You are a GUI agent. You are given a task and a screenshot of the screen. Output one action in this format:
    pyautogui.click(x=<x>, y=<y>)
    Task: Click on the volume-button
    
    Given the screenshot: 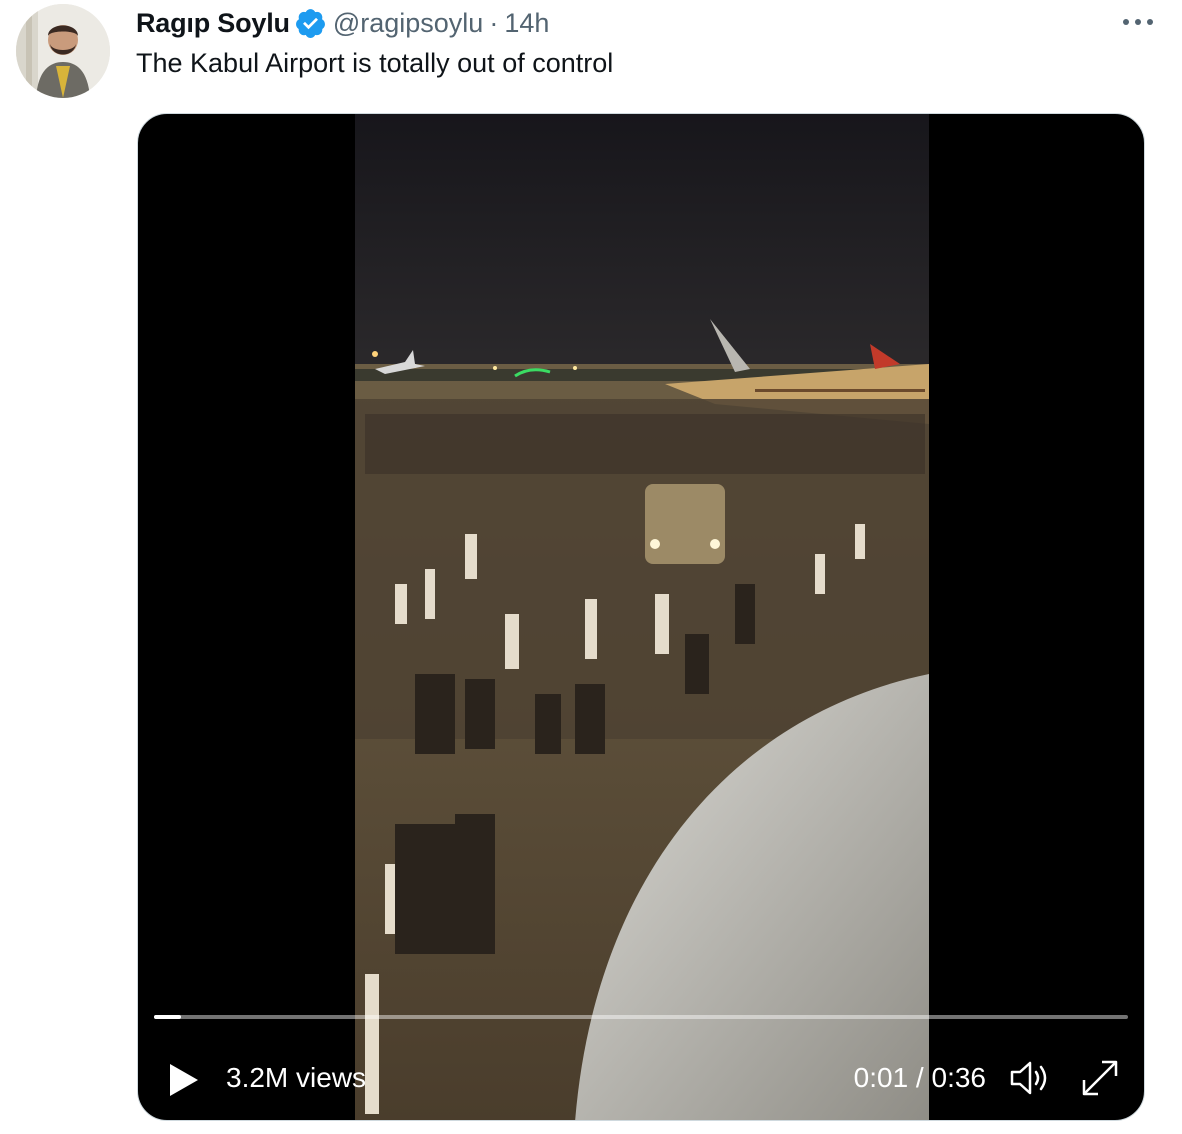 What is the action you would take?
    pyautogui.click(x=1030, y=1078)
    